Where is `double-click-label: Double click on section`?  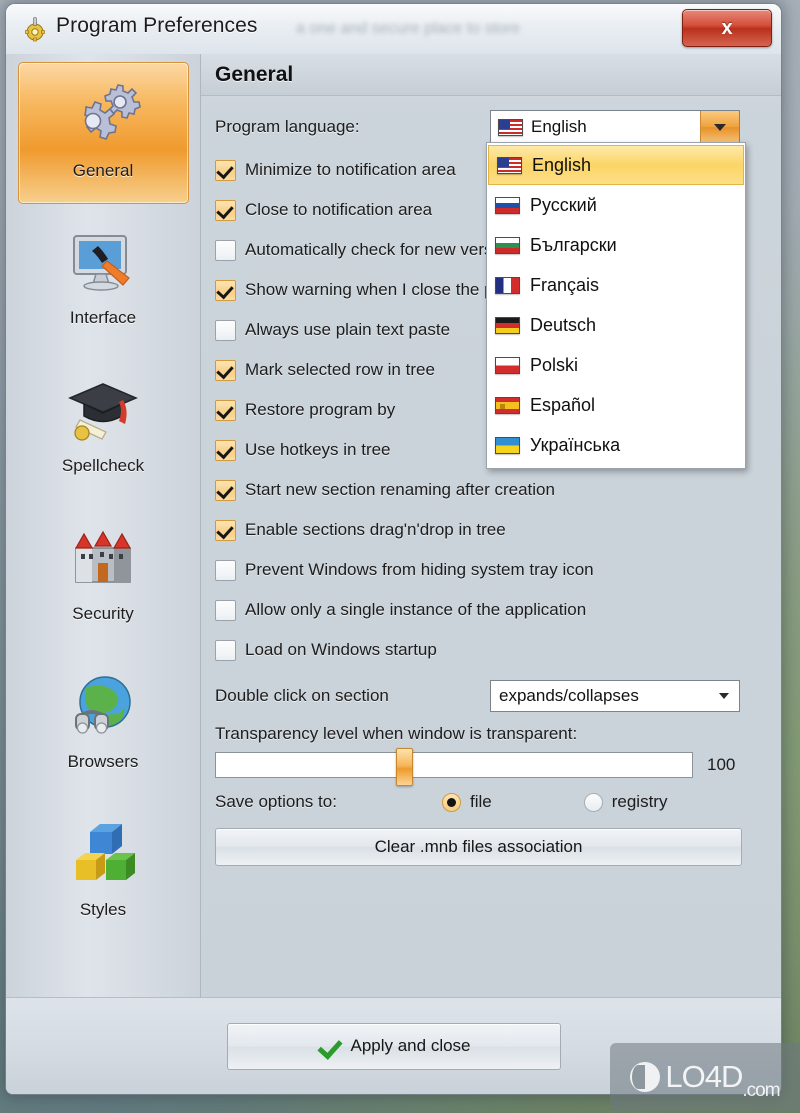 double-click-label: Double click on section is located at coordinates (302, 695).